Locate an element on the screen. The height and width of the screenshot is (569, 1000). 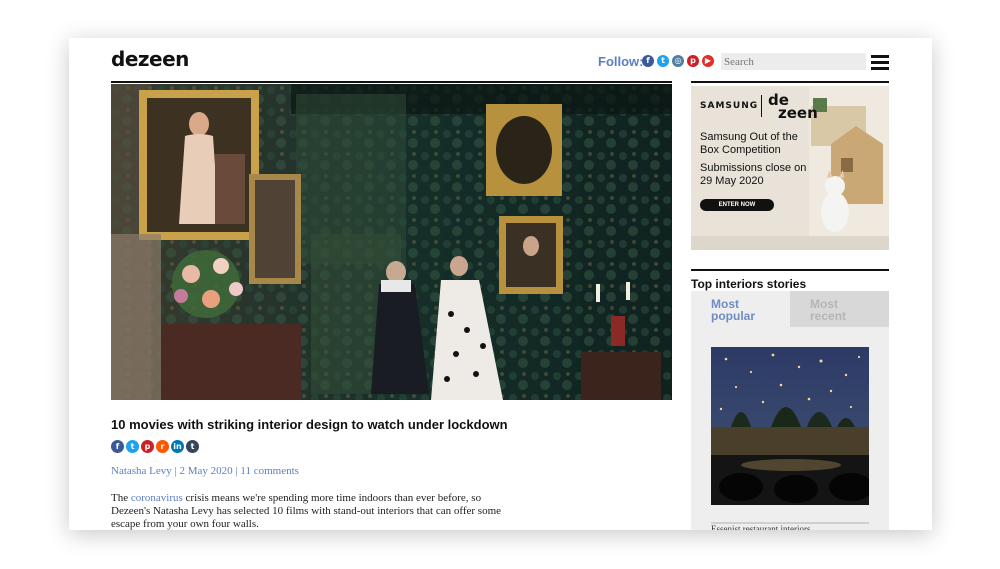
share-linkedin-icon: in is located at coordinates (177, 446).